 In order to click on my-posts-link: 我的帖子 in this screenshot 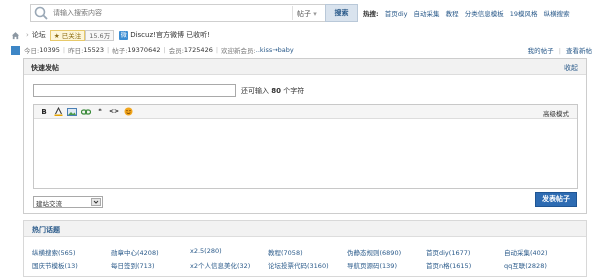, I will do `click(541, 51)`.